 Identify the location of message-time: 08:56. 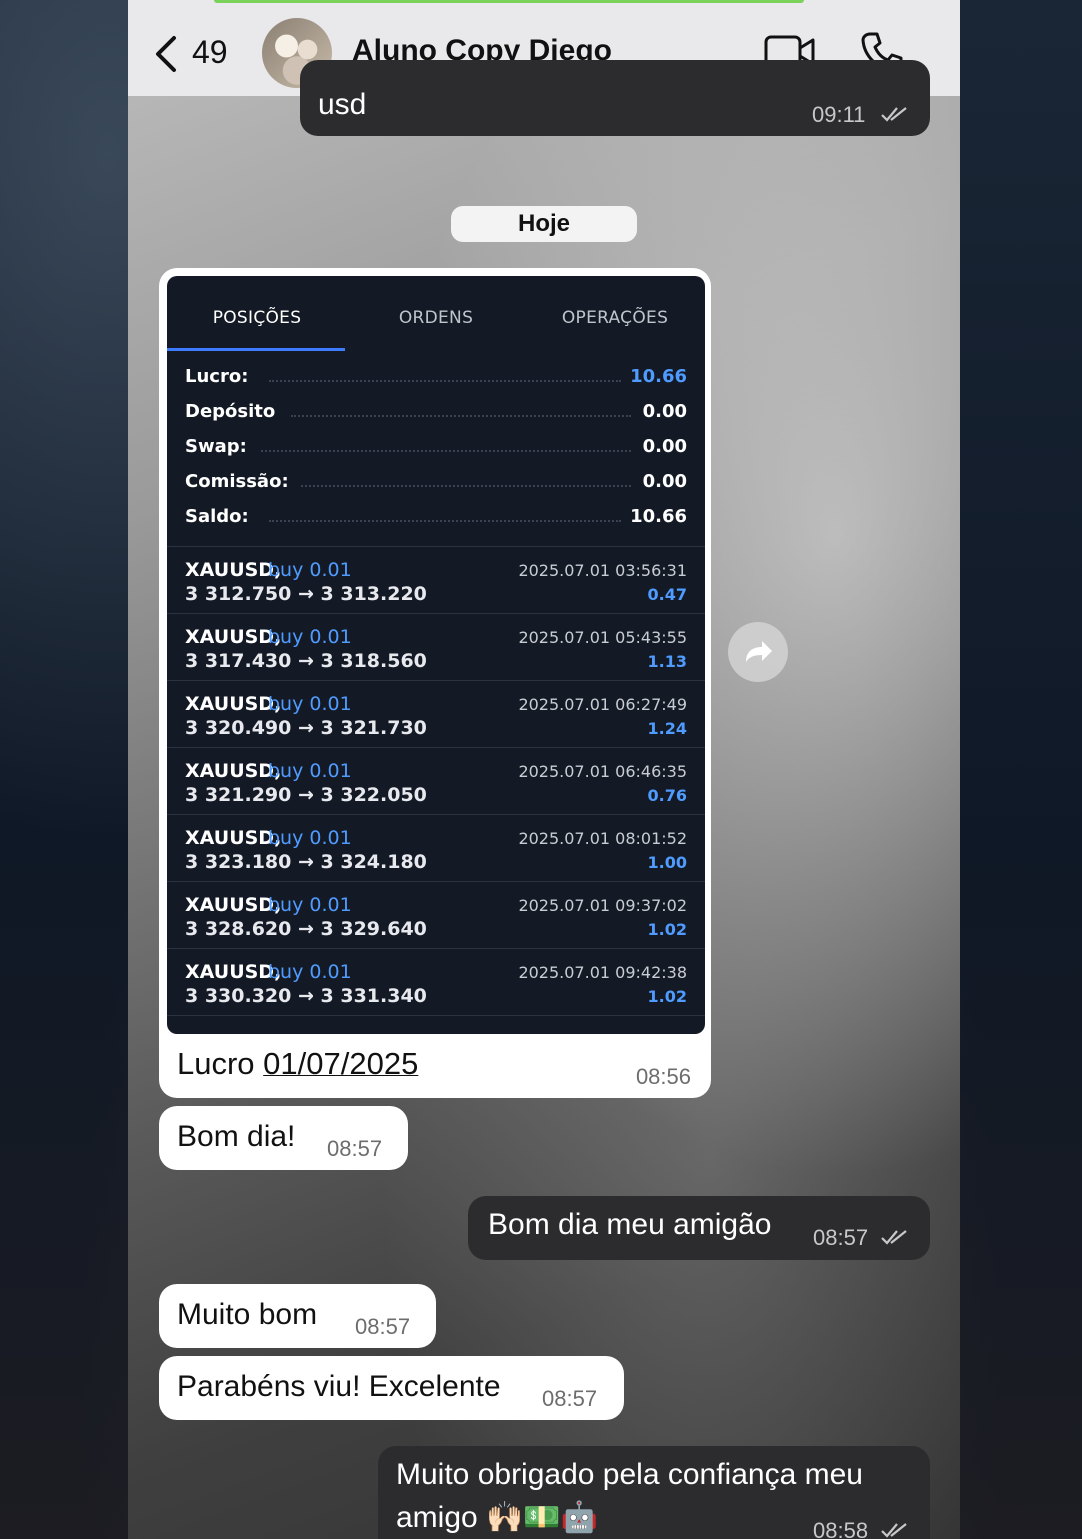
(663, 1076).